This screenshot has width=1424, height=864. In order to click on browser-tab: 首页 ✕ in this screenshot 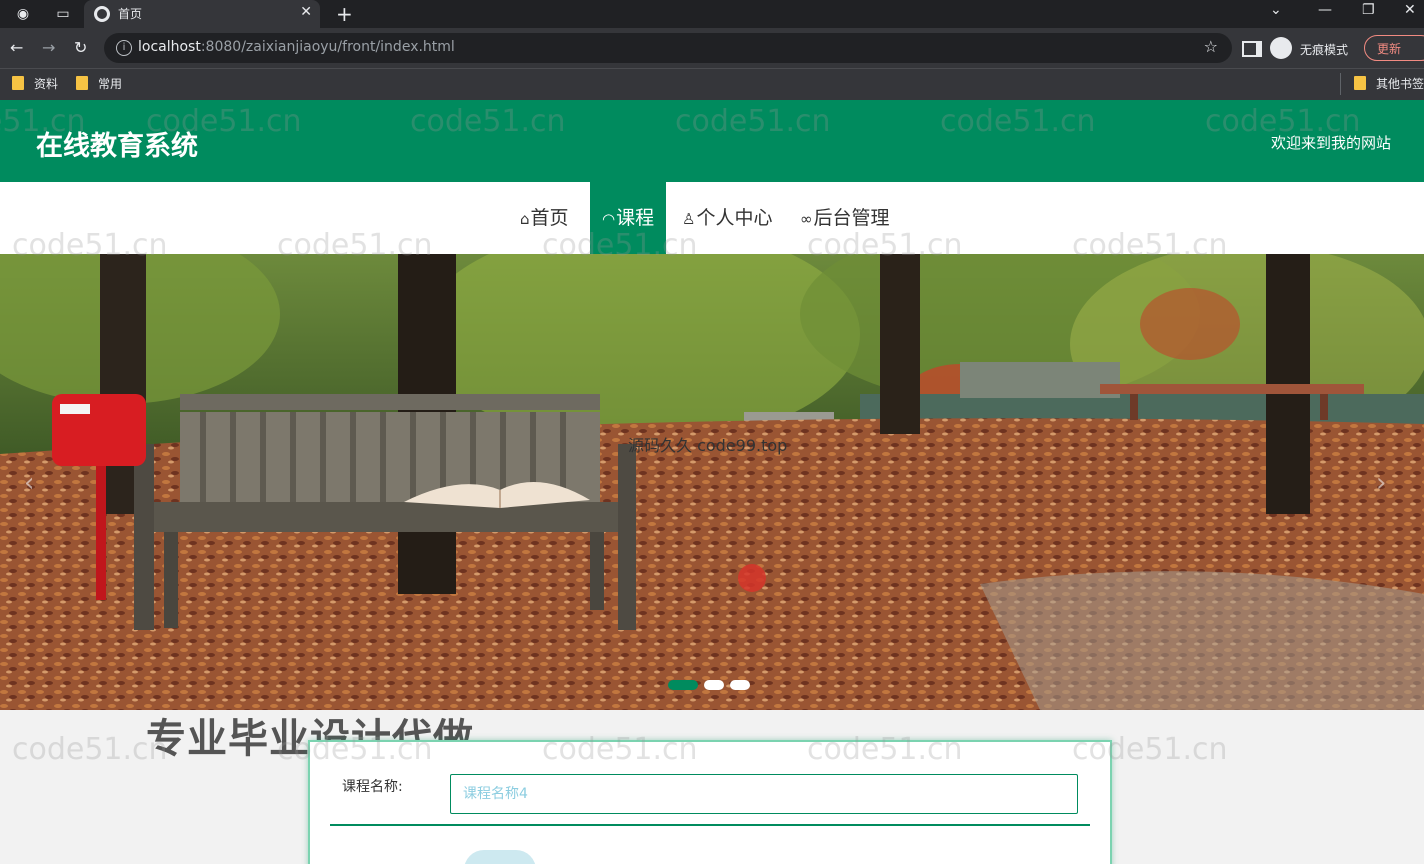, I will do `click(202, 14)`.